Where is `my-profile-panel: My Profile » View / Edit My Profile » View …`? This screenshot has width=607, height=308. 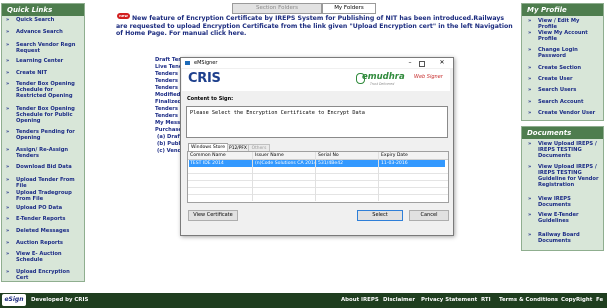
my-profile-panel: My Profile » View / Edit My Profile » View … is located at coordinates (562, 62).